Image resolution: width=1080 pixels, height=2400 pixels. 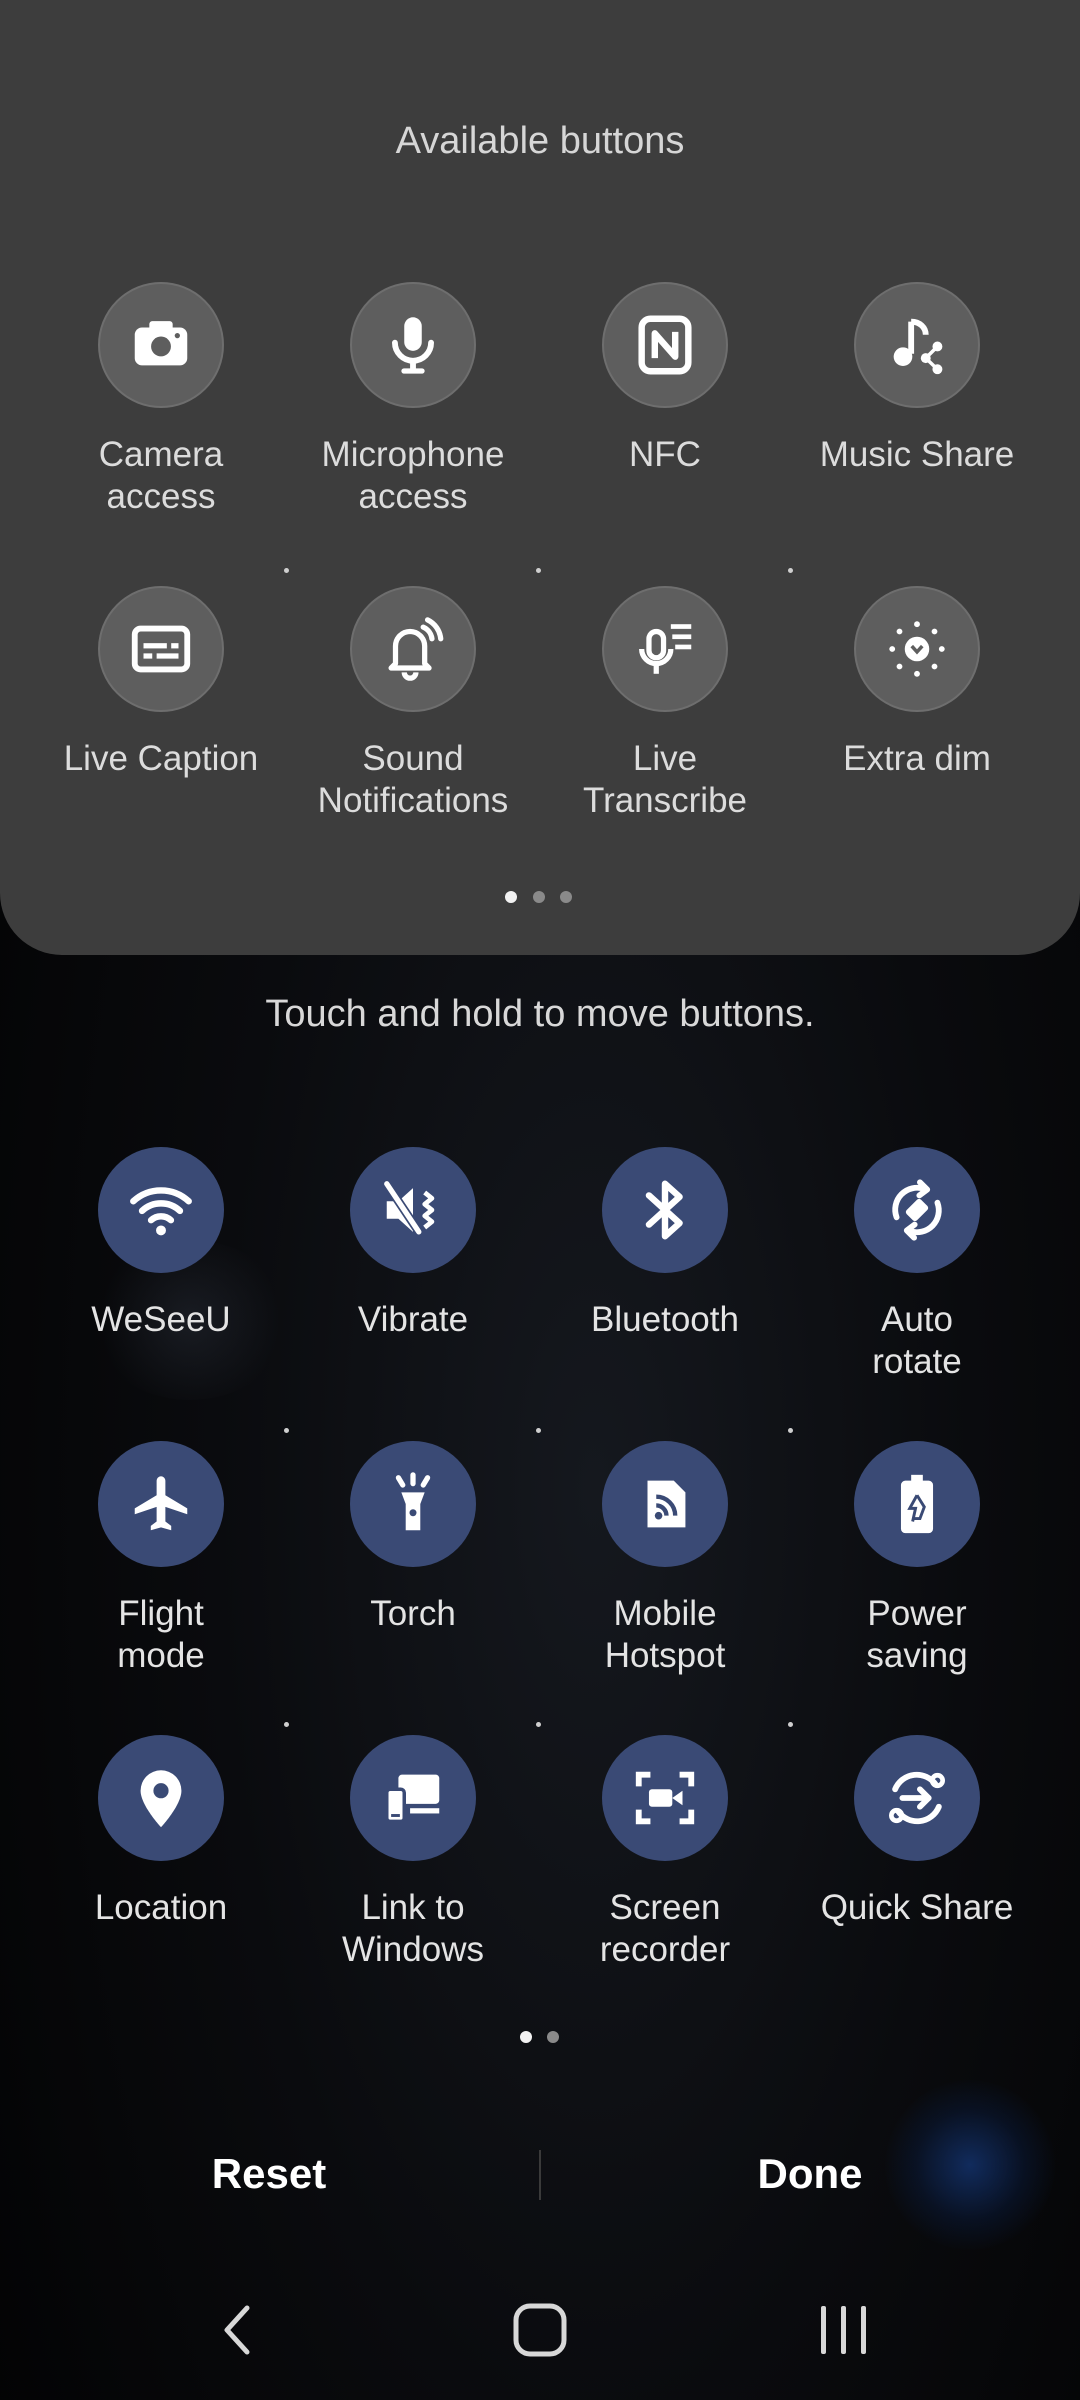 What do you see at coordinates (540, 2330) in the screenshot?
I see `nav-home-button` at bounding box center [540, 2330].